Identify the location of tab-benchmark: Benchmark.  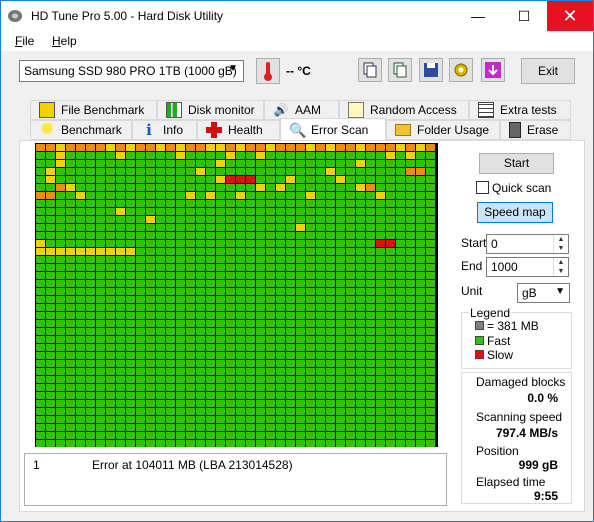
(81, 130).